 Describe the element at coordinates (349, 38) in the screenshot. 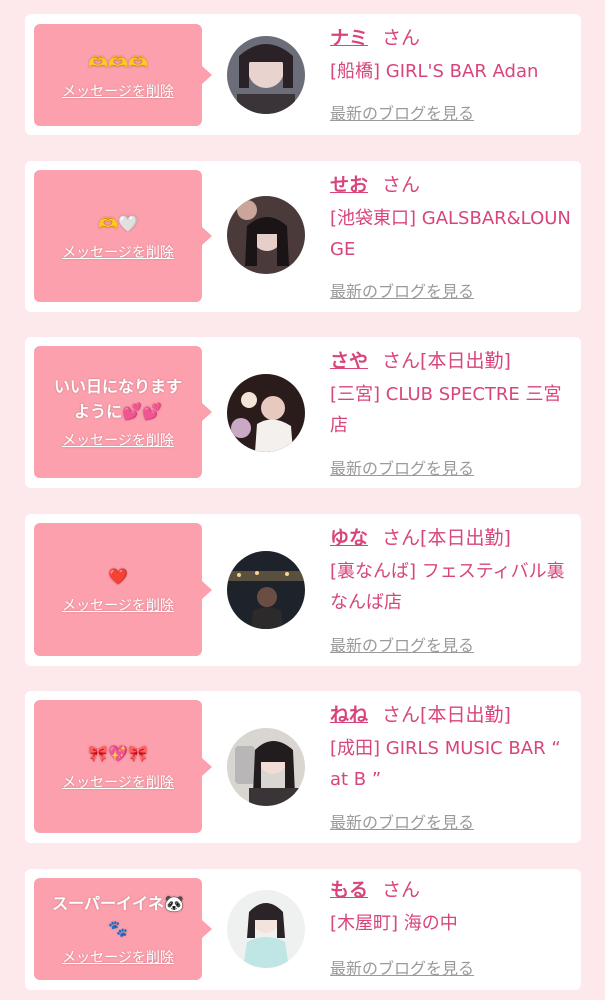

I see `cast-name-link: ナミ` at that location.